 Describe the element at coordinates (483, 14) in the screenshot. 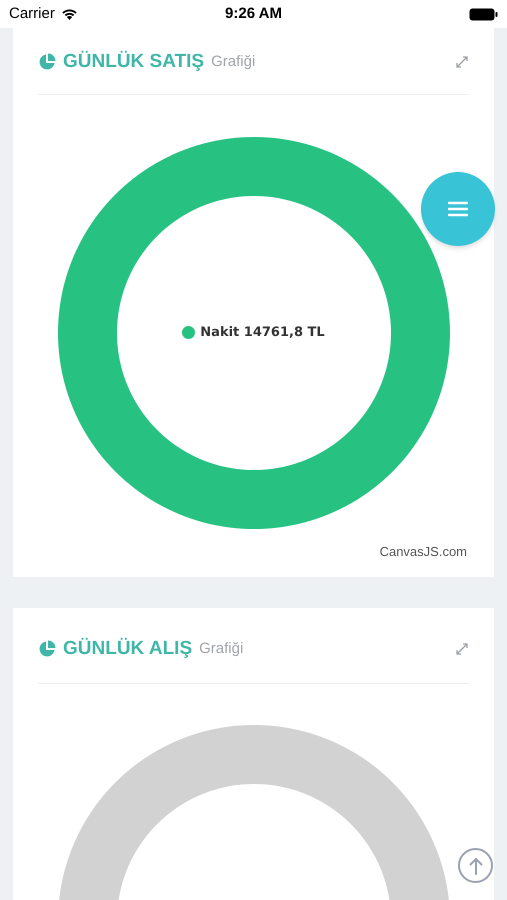

I see `battery-icon` at that location.